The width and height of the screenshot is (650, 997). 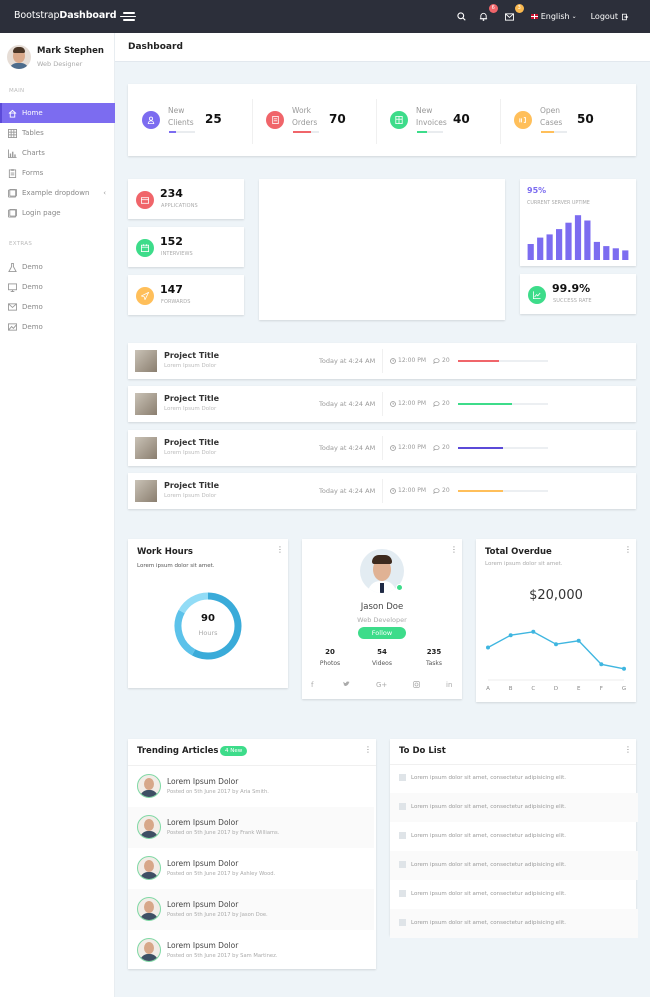 I want to click on twitter-icon, so click(x=346, y=685).